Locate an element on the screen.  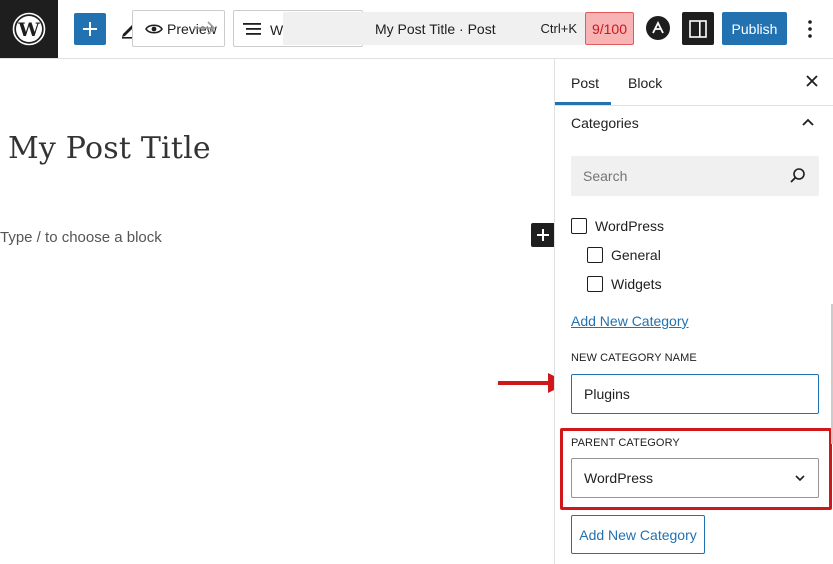
document-title: My Post Title · Post is located at coordinates (435, 29).